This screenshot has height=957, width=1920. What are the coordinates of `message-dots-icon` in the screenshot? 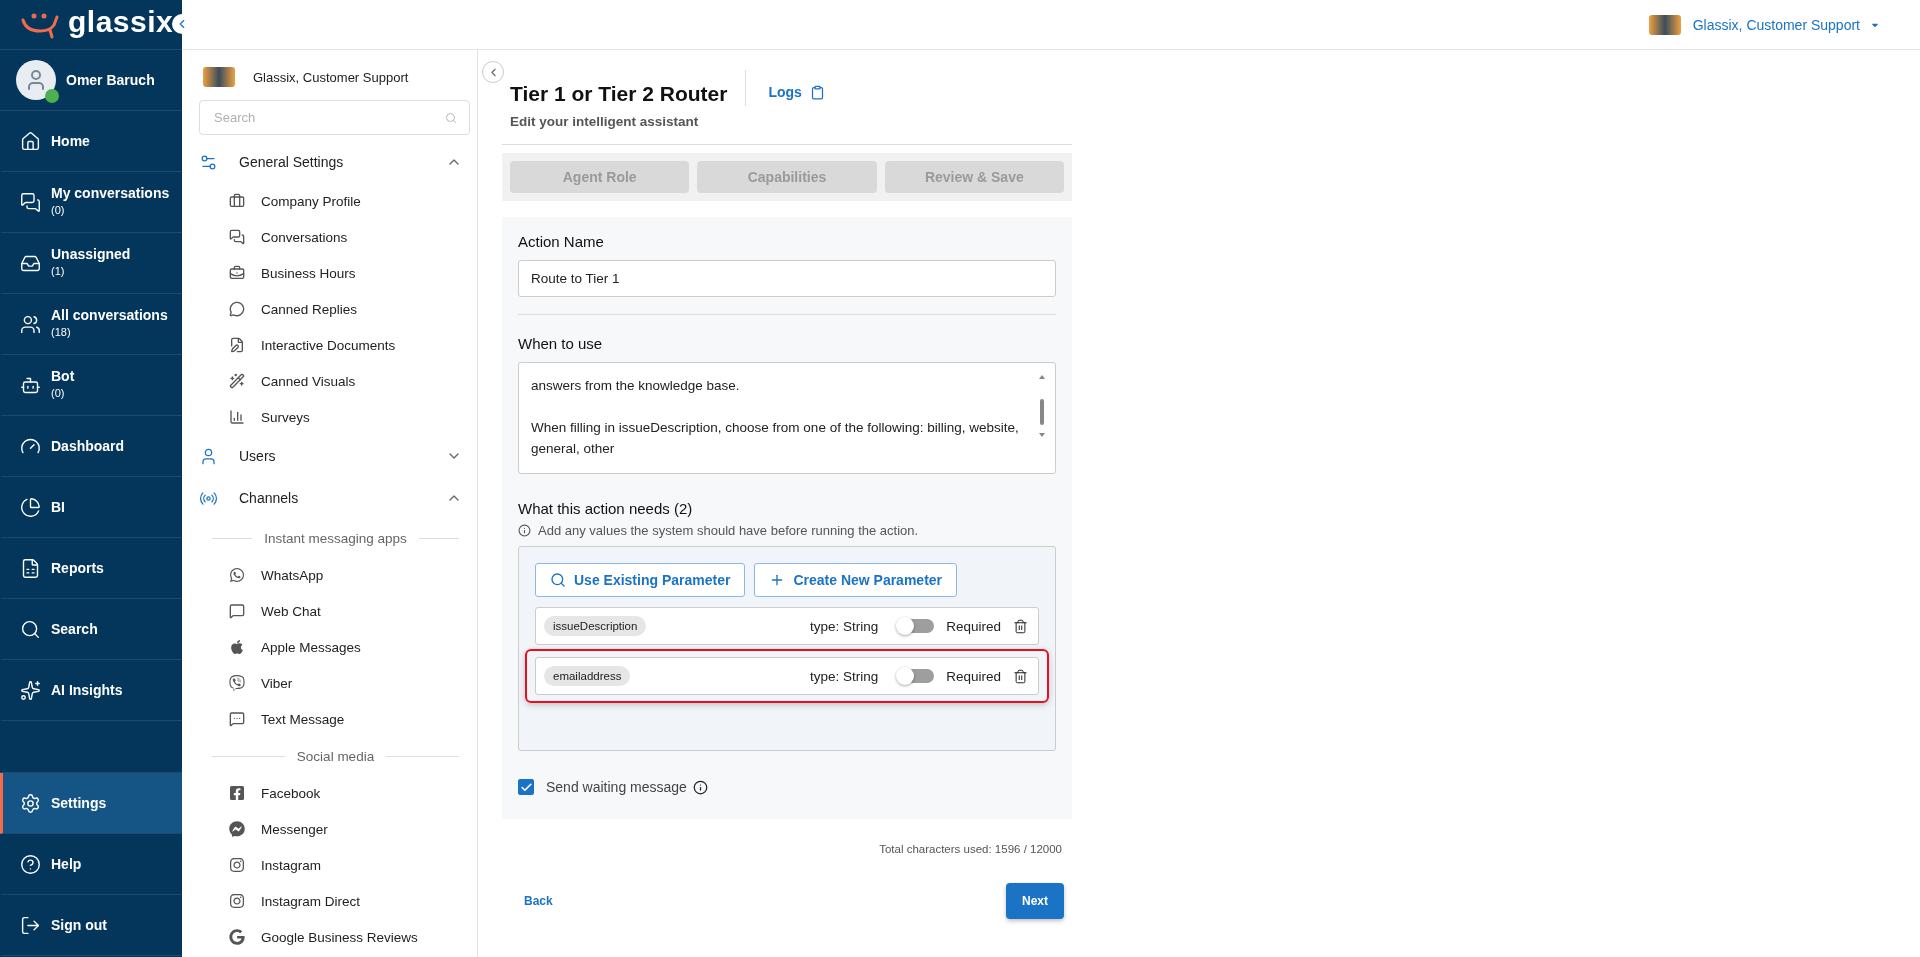 It's located at (237, 719).